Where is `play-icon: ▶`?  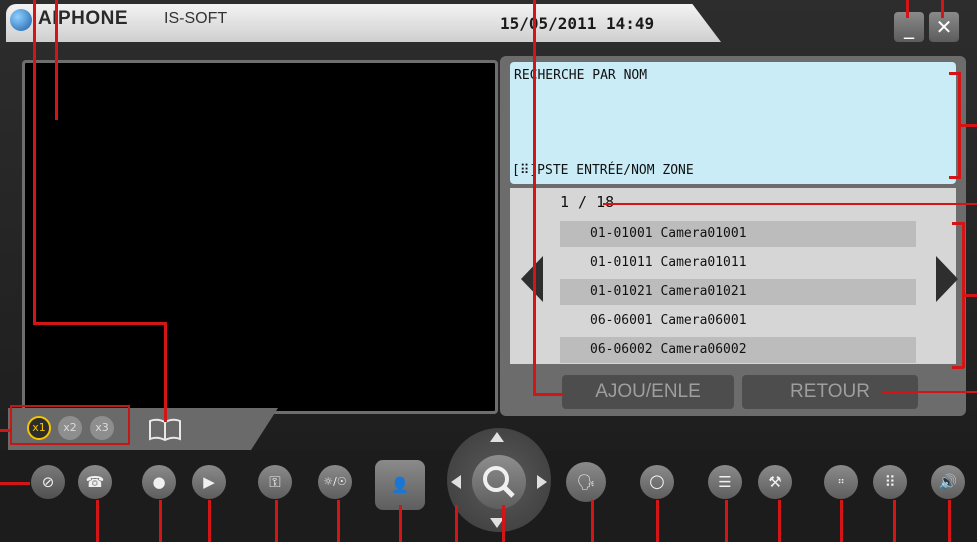 play-icon: ▶ is located at coordinates (209, 482).